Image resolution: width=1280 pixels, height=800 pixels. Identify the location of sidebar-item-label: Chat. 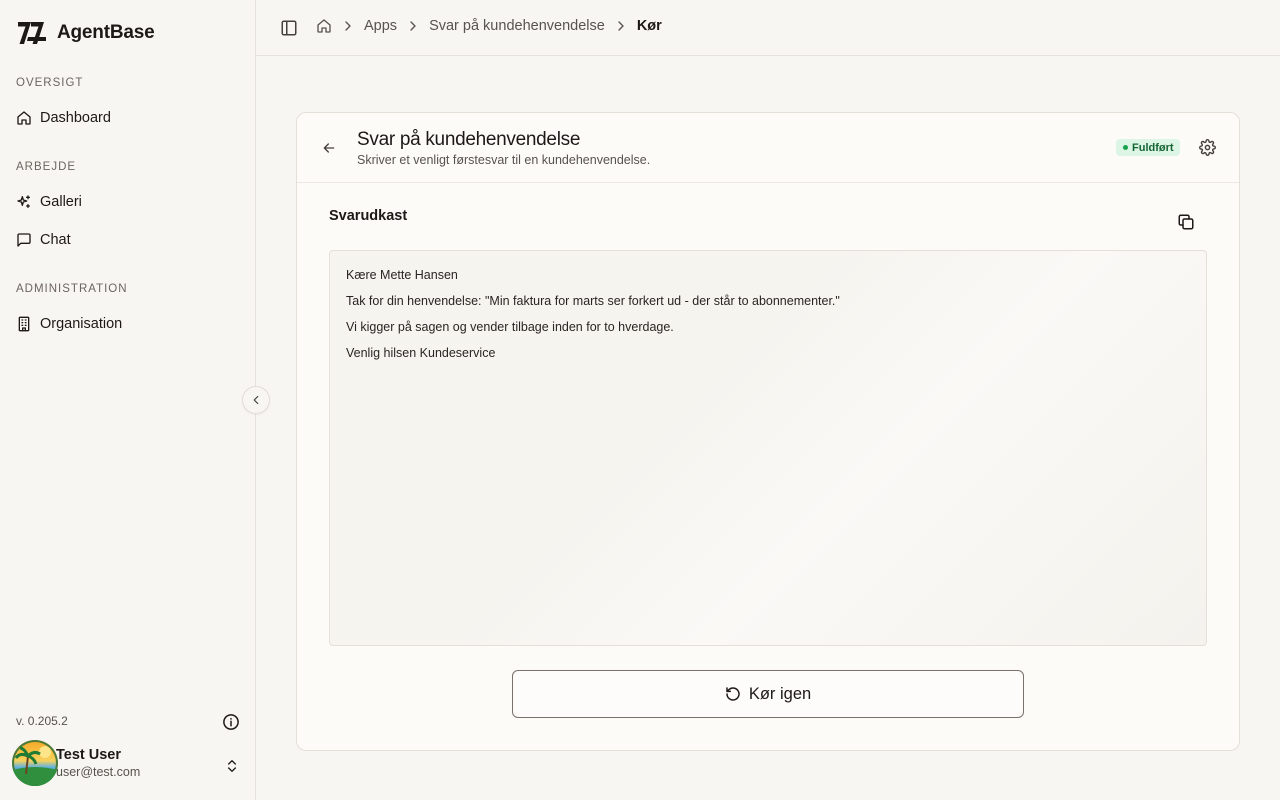
(55, 240).